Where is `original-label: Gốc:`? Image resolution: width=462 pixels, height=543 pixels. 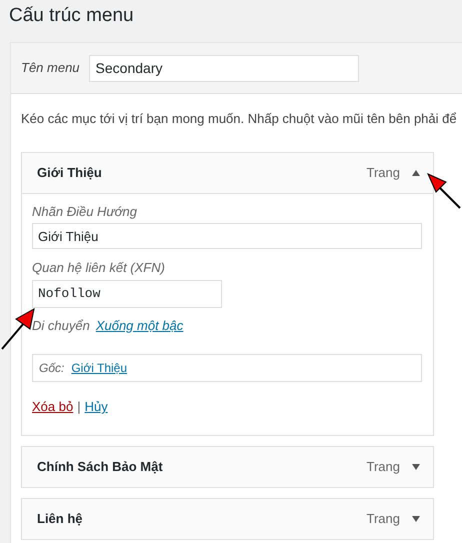 original-label: Gốc: is located at coordinates (51, 368).